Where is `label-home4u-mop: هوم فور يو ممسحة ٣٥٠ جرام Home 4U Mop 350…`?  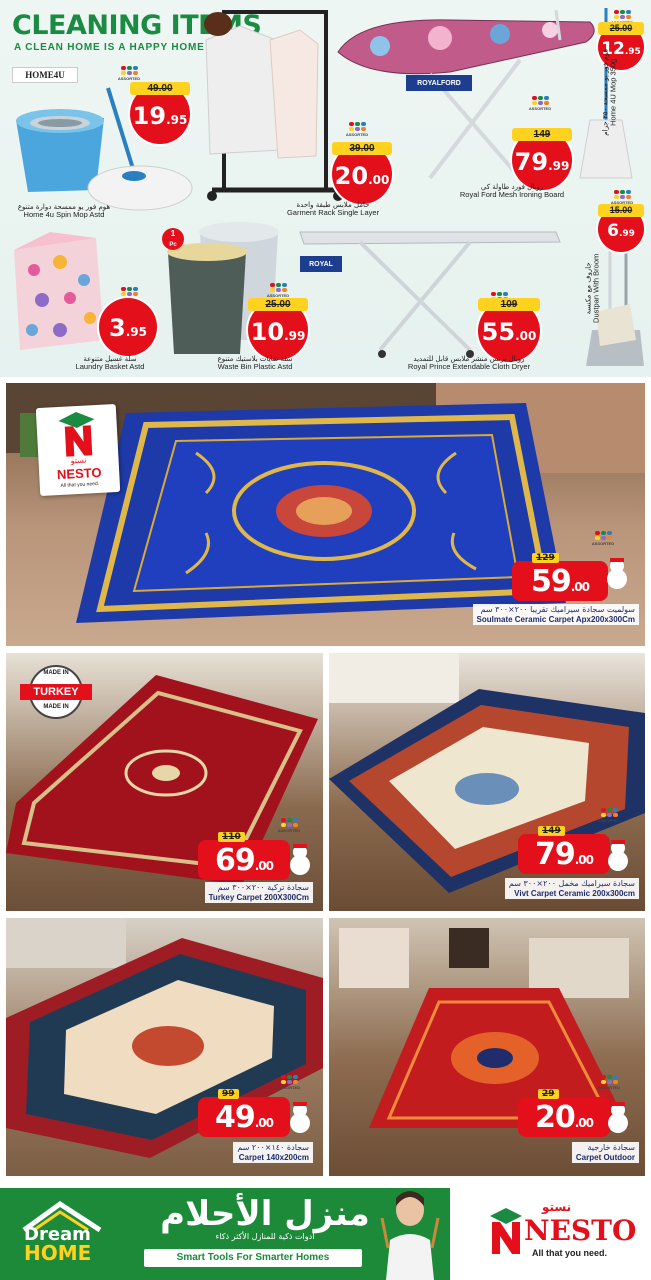 label-home4u-mop: هوم فور يو ممسحة ٣٥٠ جرام Home 4U Mop 350… is located at coordinates (609, 92).